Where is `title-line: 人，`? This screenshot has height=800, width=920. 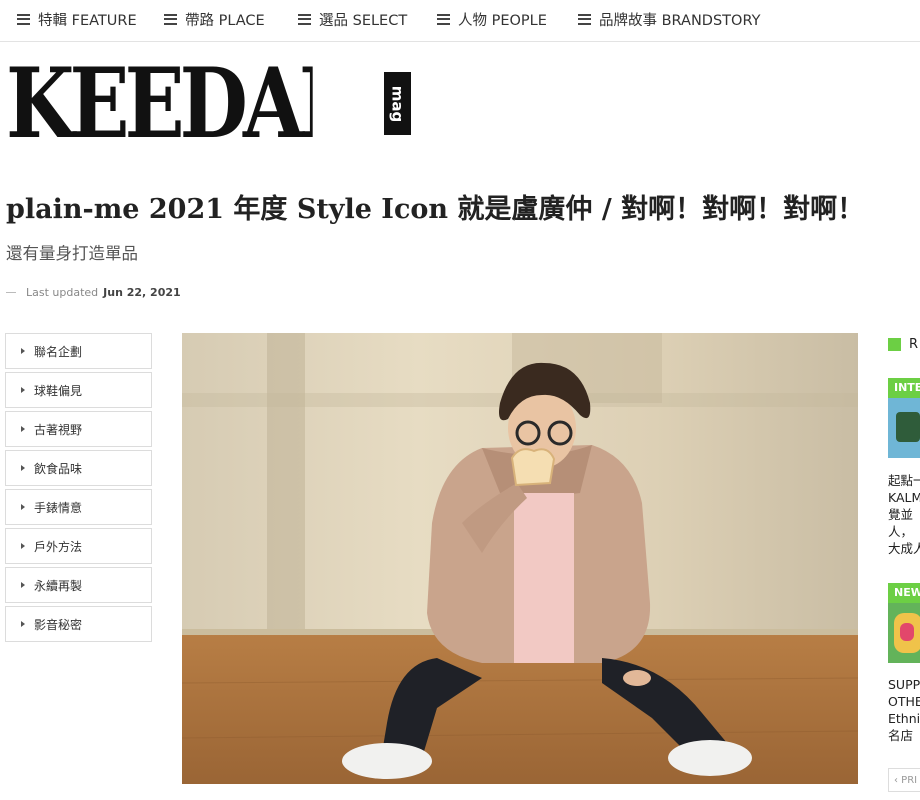 title-line: 人， is located at coordinates (901, 531).